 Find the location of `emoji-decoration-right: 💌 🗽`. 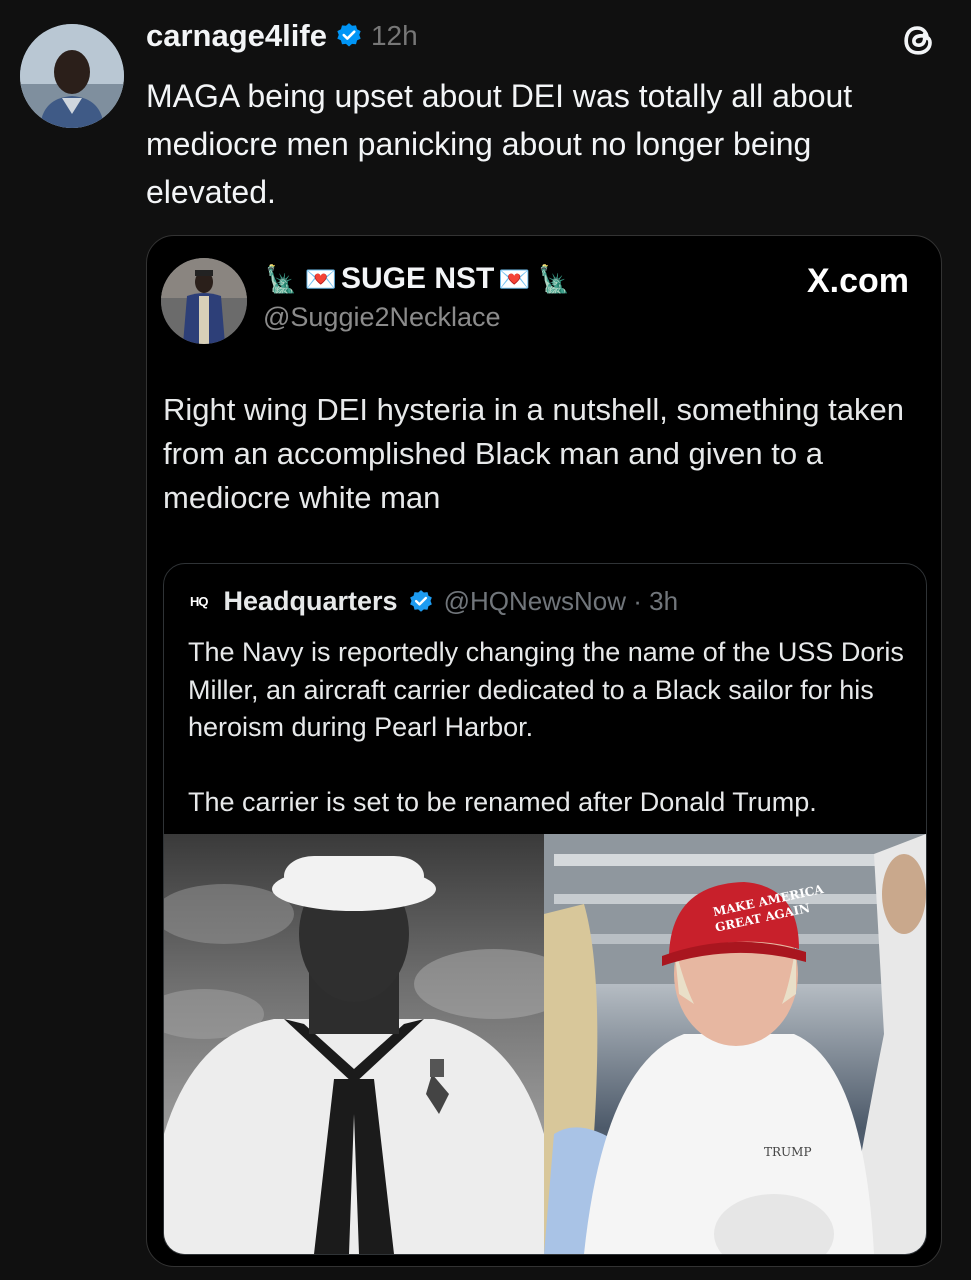

emoji-decoration-right: 💌 🗽 is located at coordinates (534, 278).